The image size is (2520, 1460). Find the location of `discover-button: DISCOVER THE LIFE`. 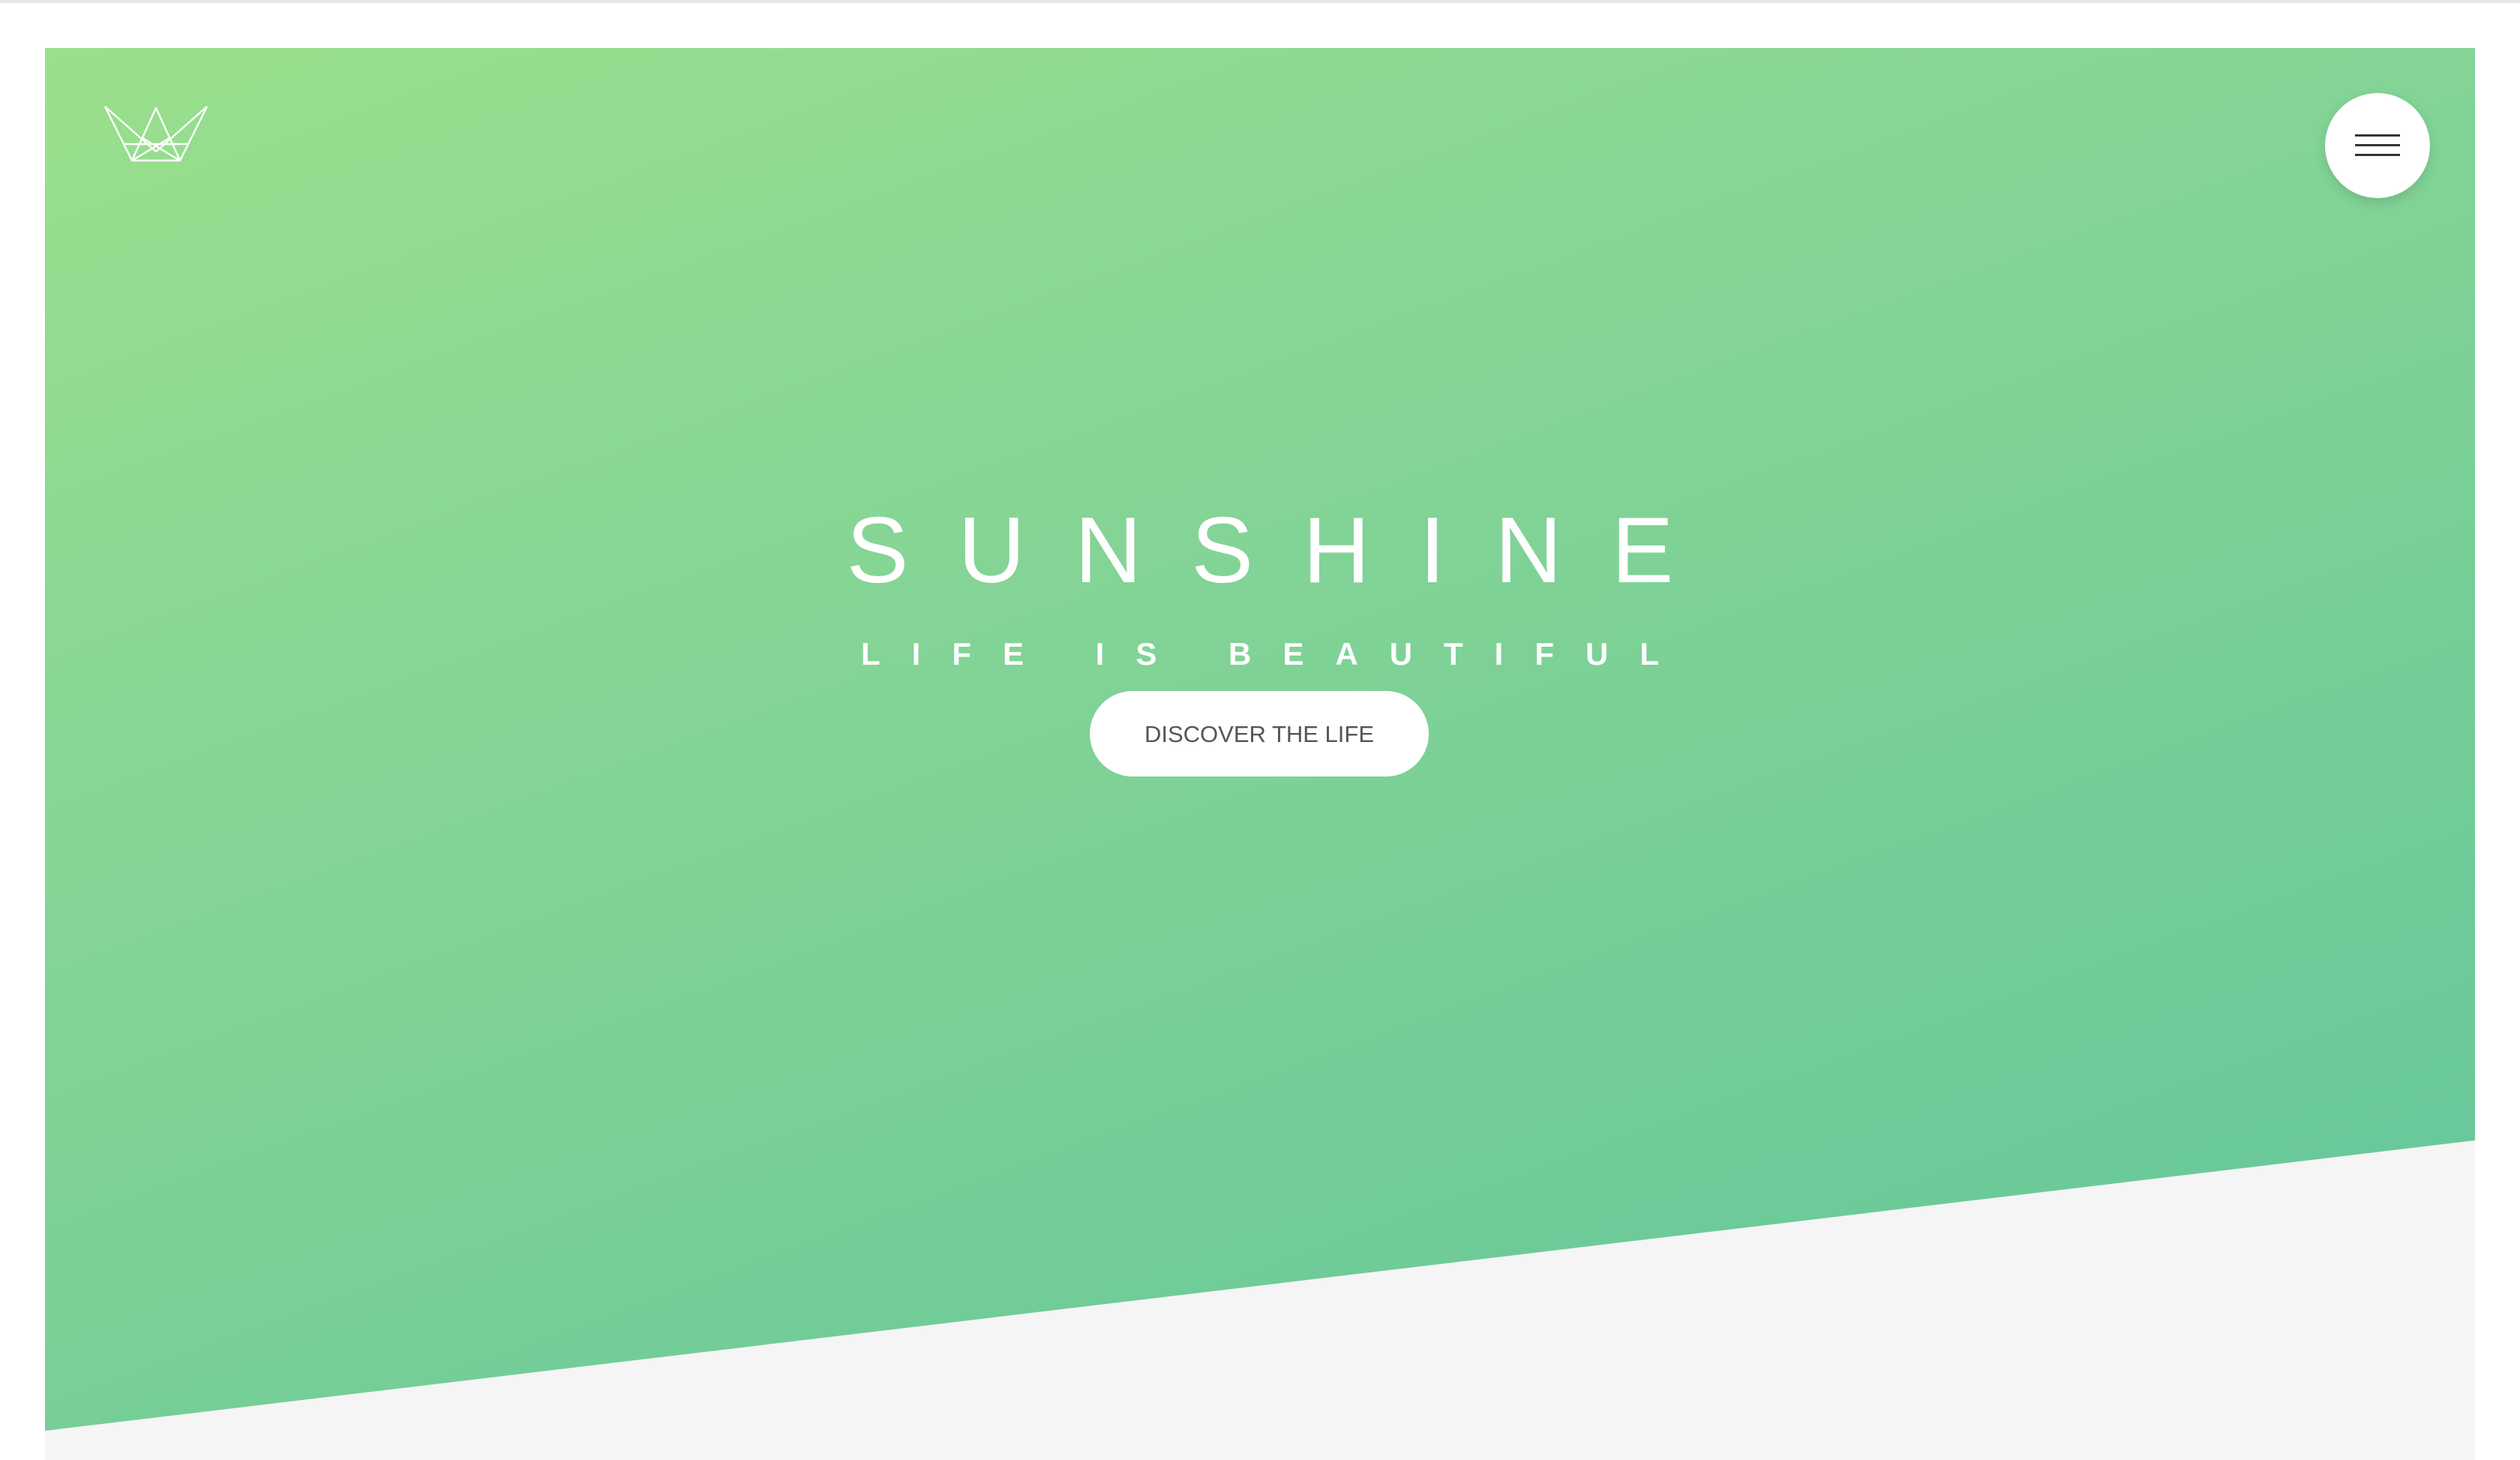

discover-button: DISCOVER THE LIFE is located at coordinates (1259, 734).